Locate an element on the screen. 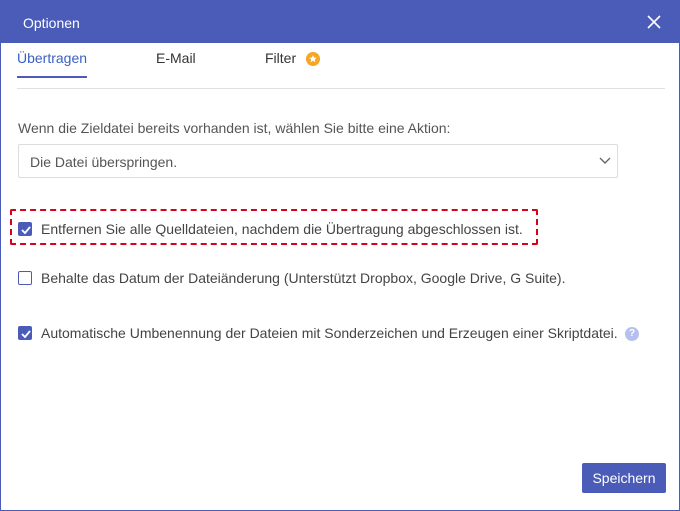 Image resolution: width=680 pixels, height=511 pixels. auto-rename-checkbox is located at coordinates (25, 333).